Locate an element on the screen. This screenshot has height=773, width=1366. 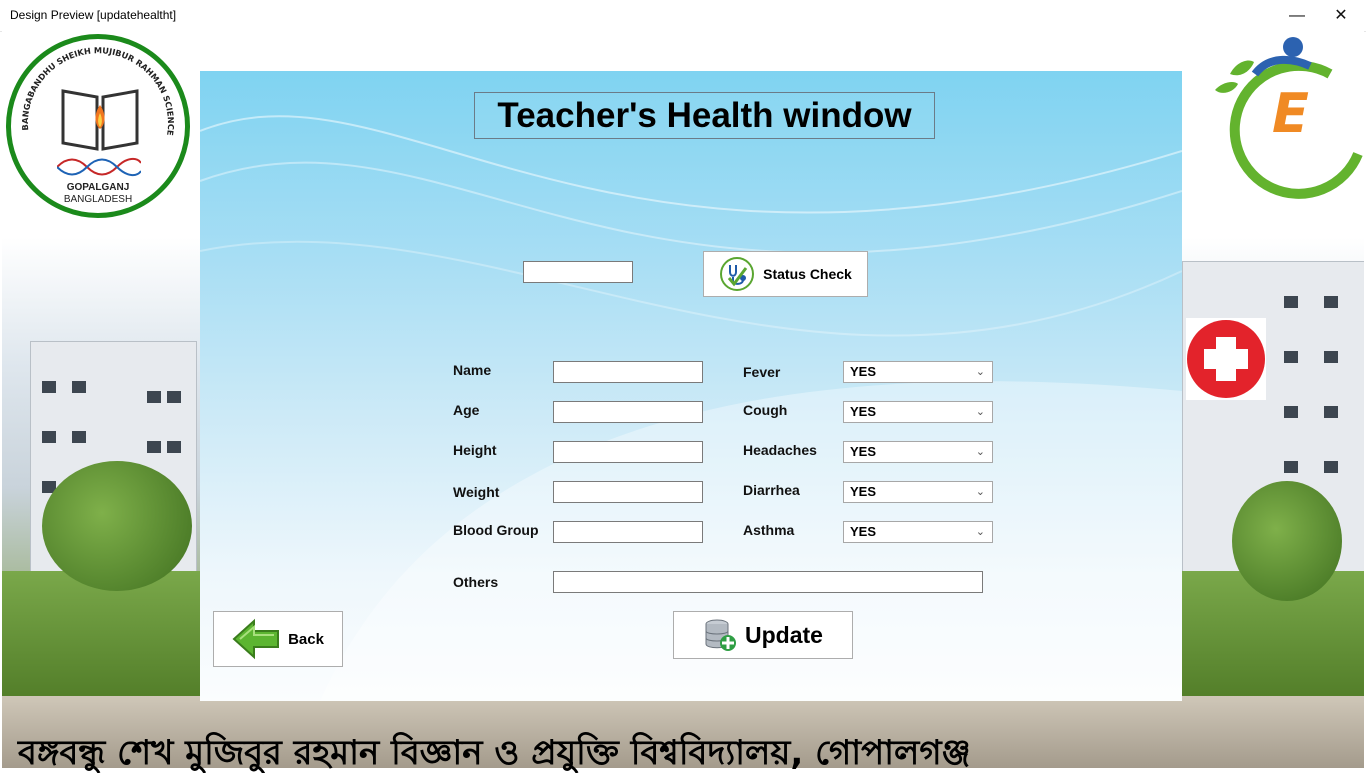
title-bar: Design Preview [updatehealtht] — ✕ is located at coordinates (683, 16).